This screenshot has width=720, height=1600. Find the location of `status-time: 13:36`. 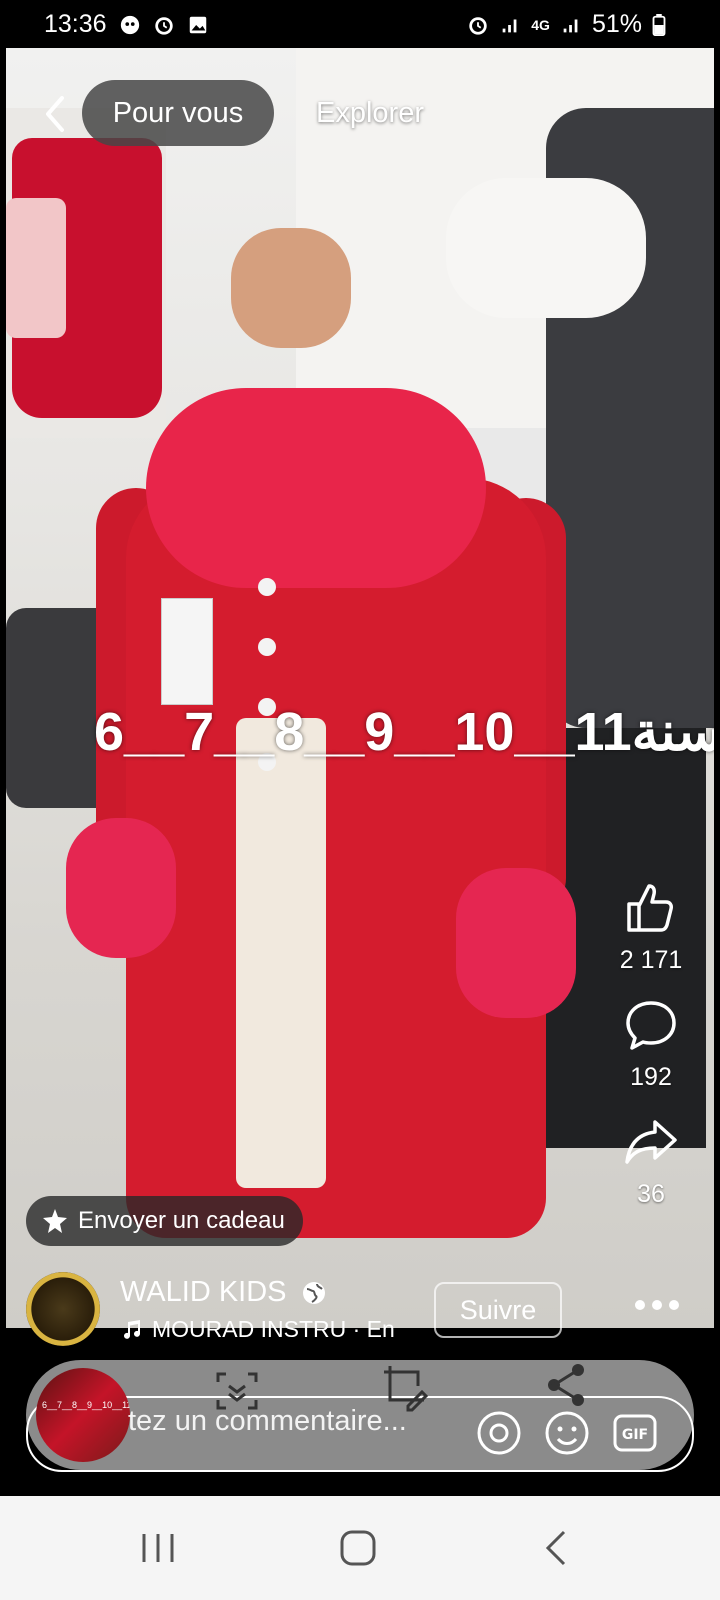

status-time: 13:36 is located at coordinates (75, 24).